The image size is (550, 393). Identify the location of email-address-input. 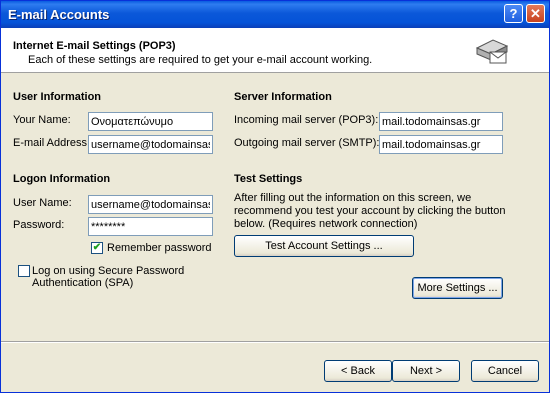
(150, 144).